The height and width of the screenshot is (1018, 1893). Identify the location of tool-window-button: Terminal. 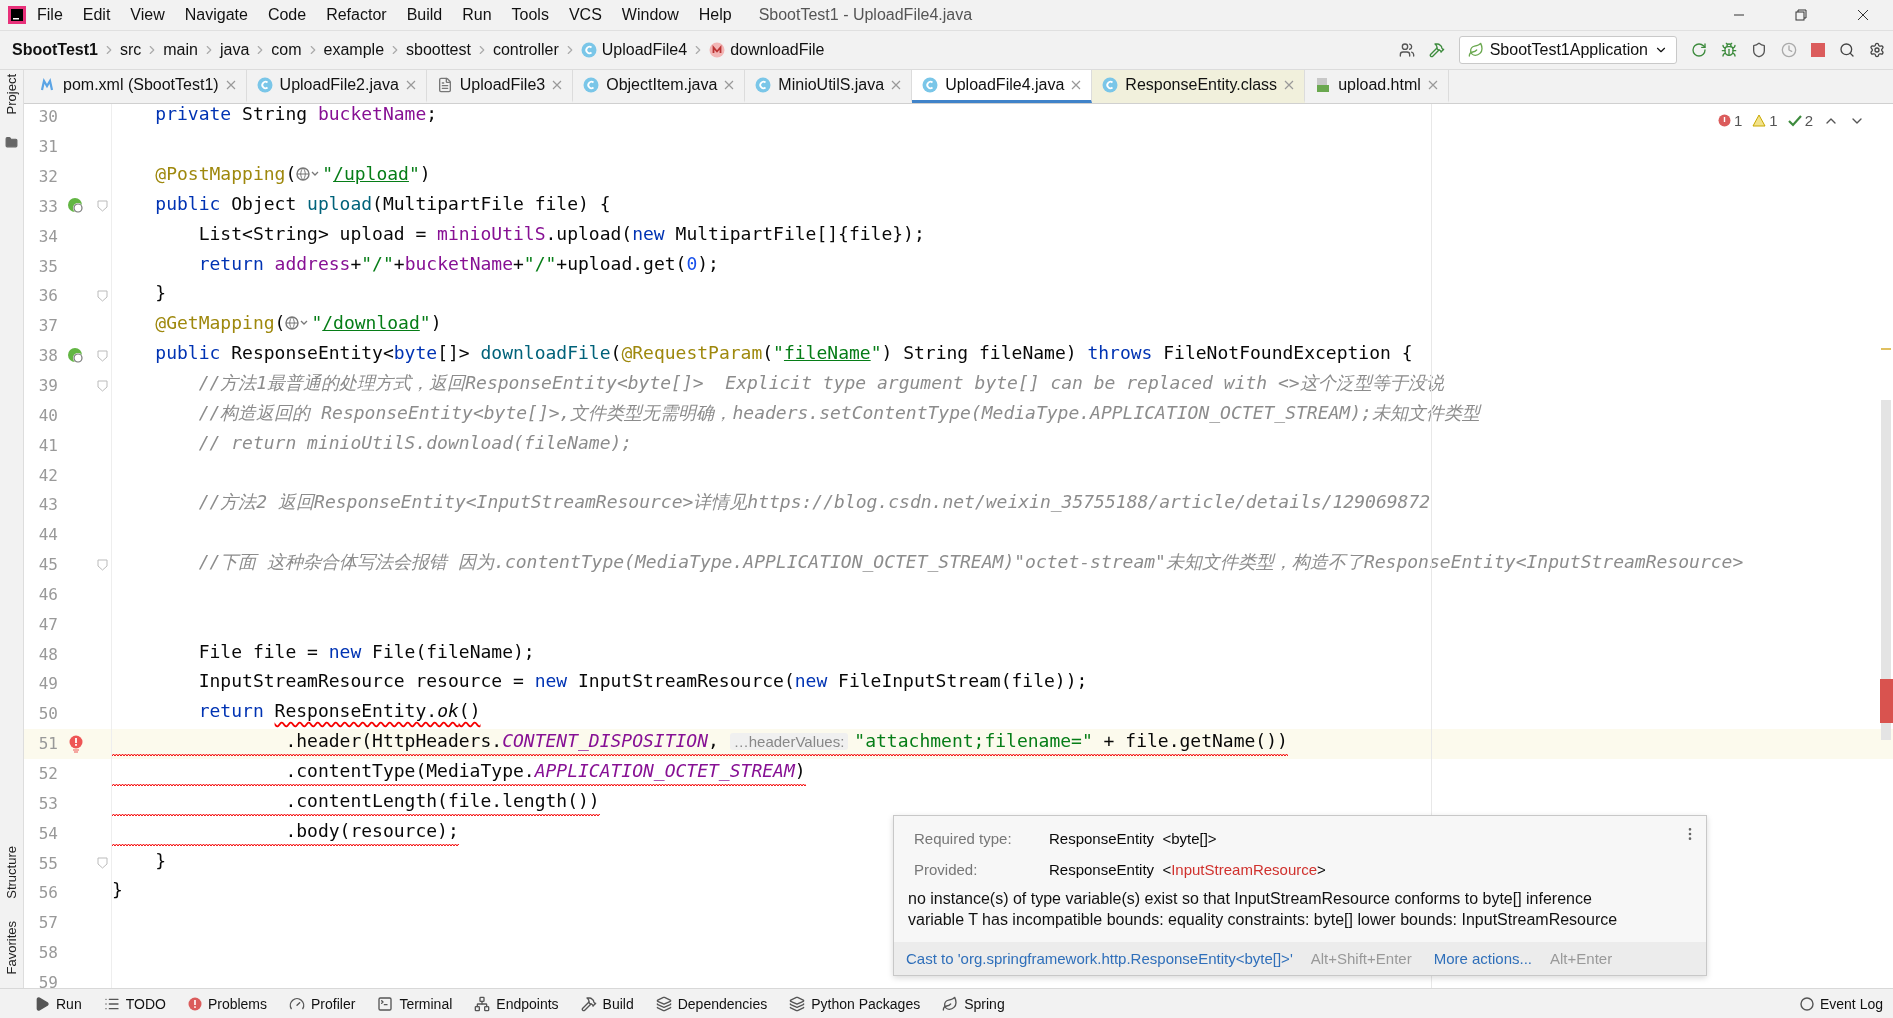
(415, 1003).